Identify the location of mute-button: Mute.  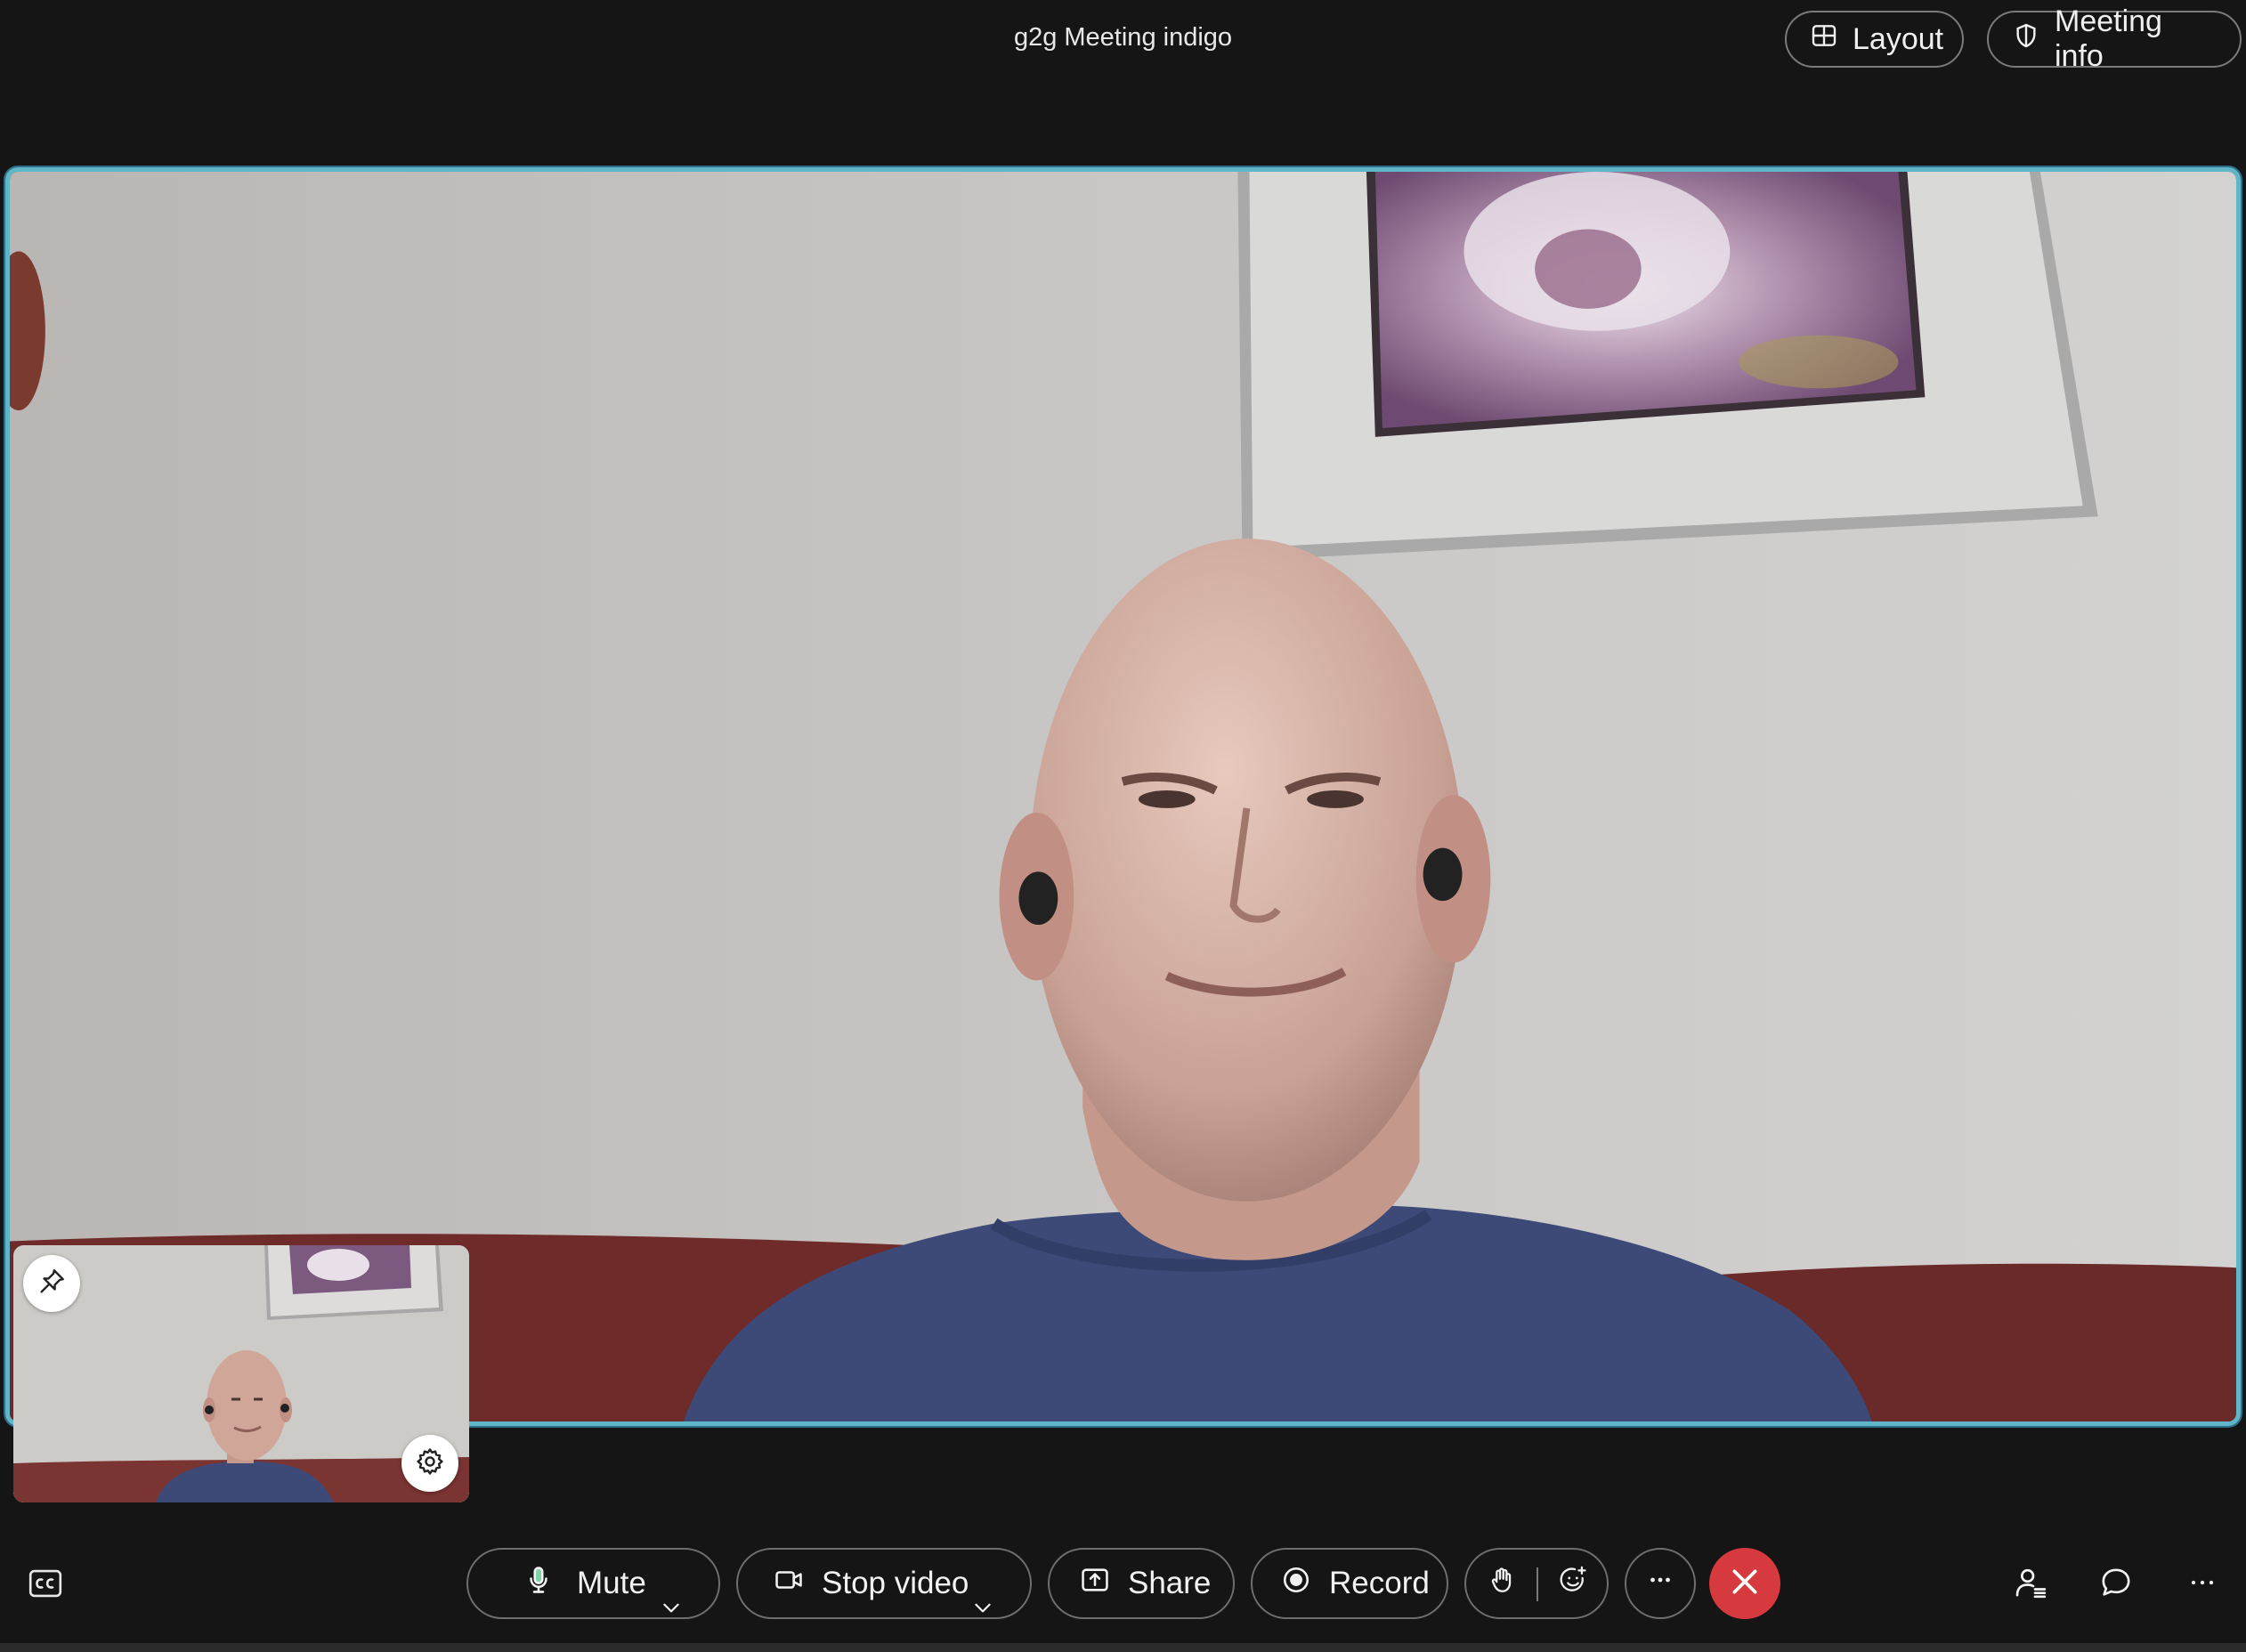
(593, 1583).